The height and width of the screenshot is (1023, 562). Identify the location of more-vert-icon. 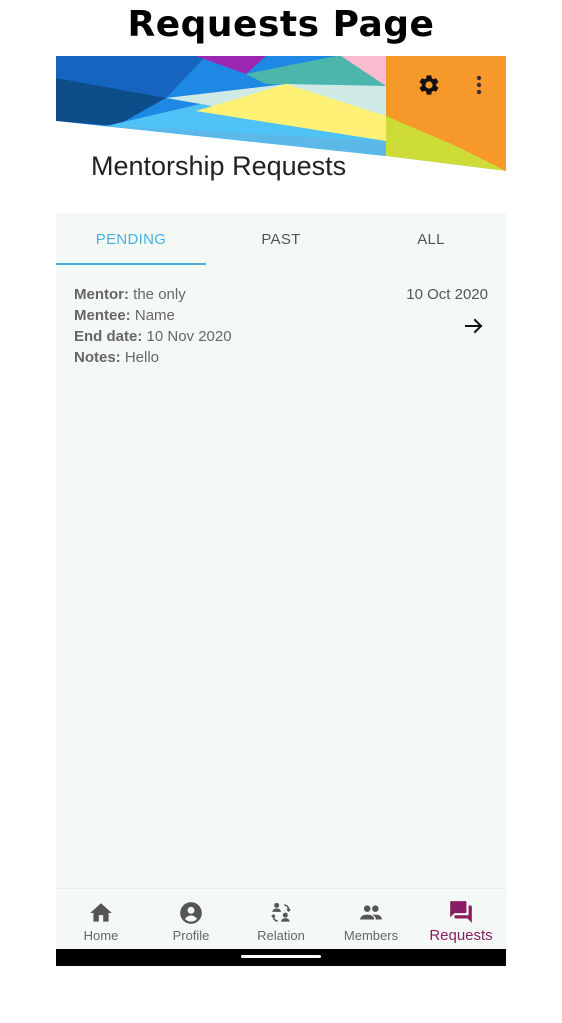
(479, 85).